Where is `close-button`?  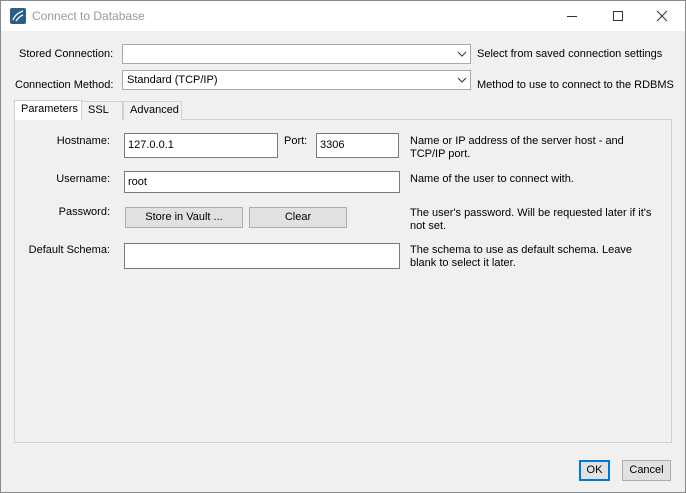 close-button is located at coordinates (662, 16).